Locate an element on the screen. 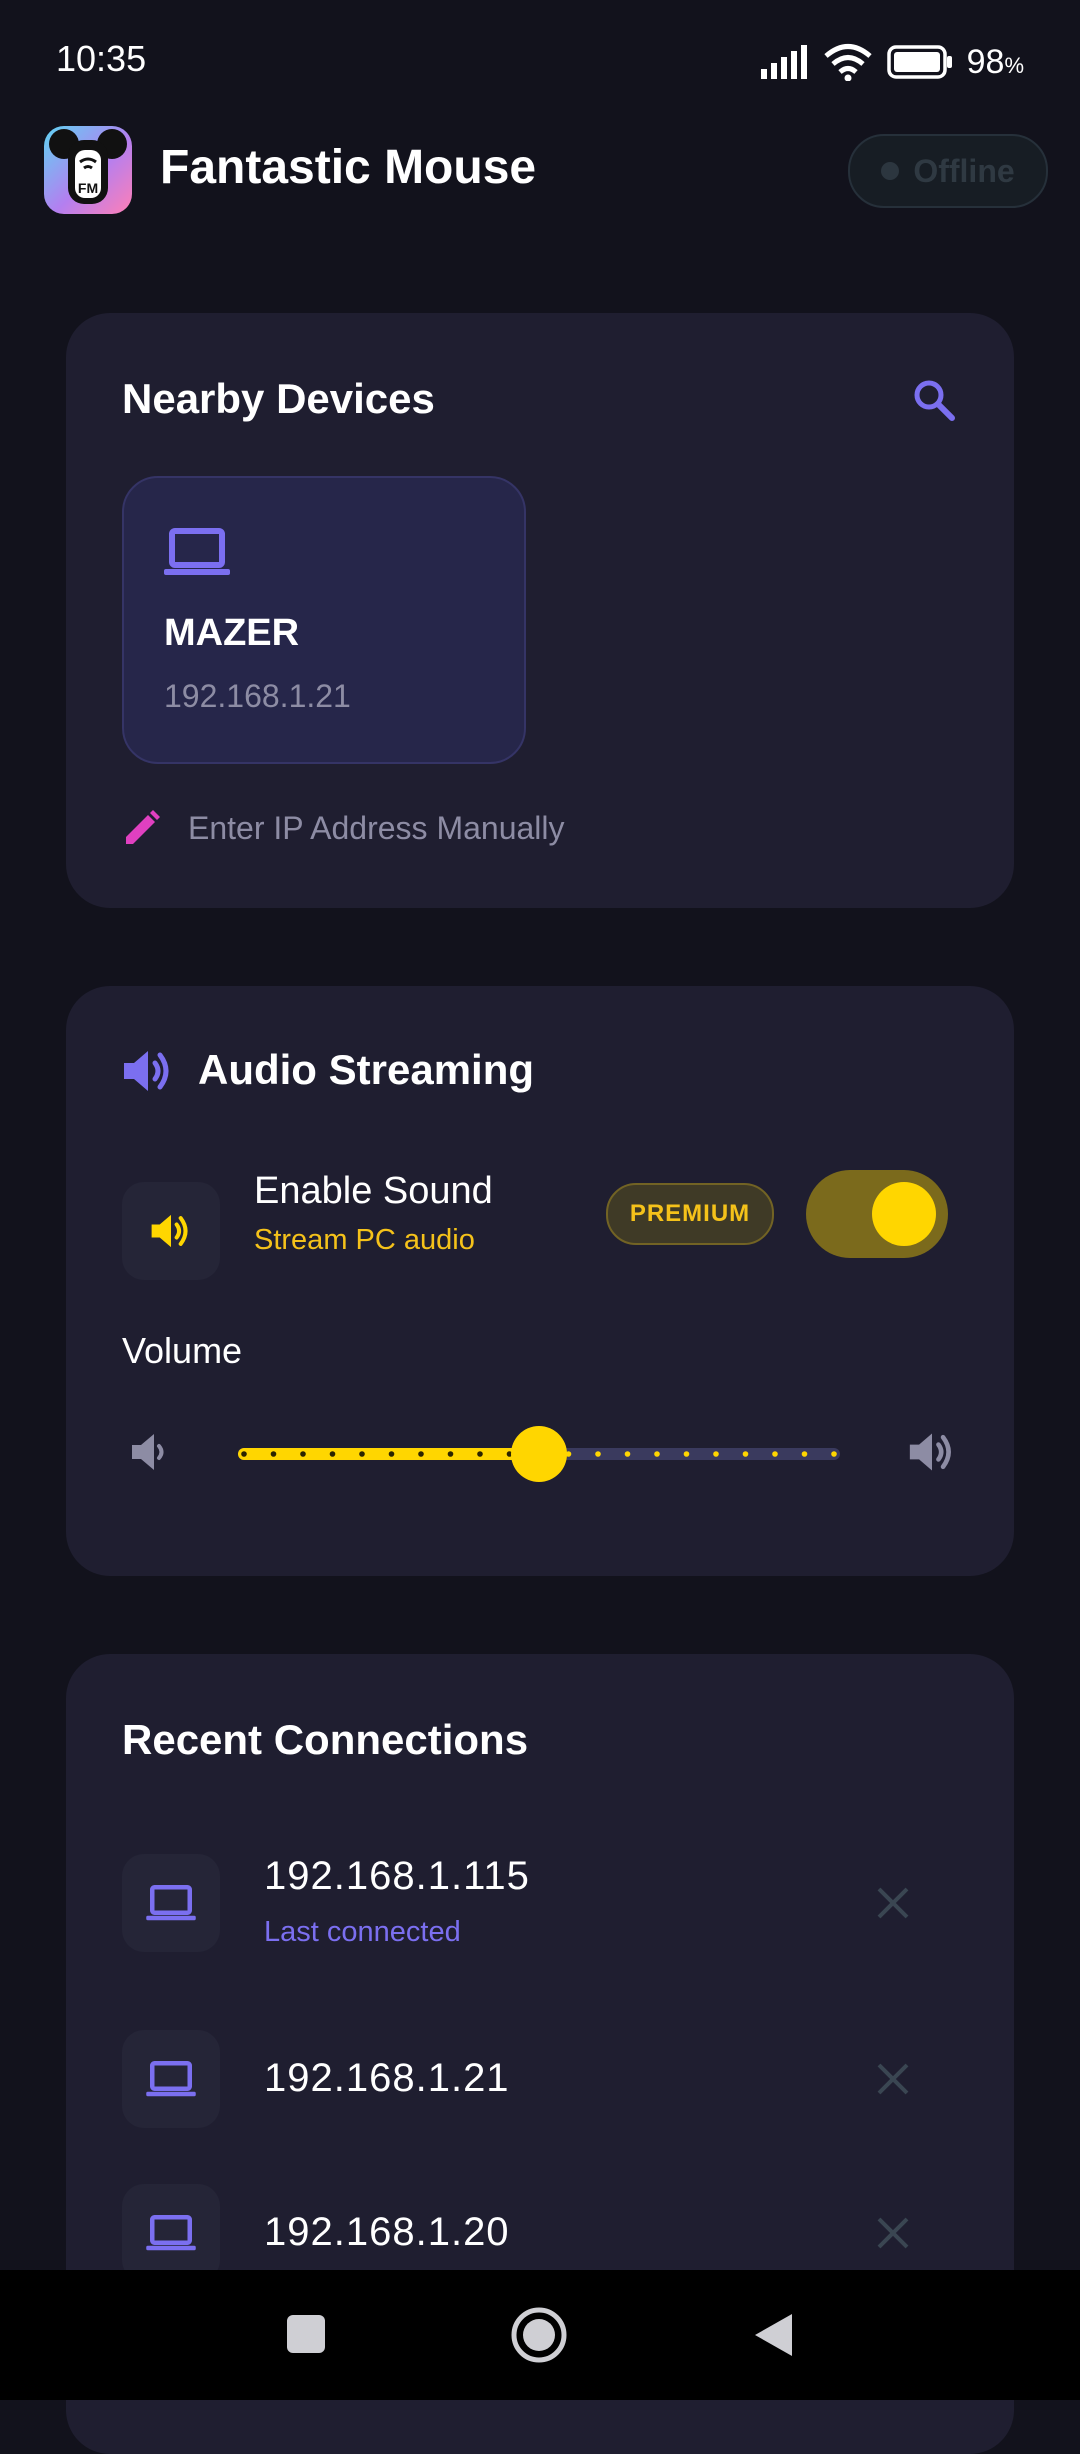 Image resolution: width=1080 pixels, height=2454 pixels. recent-ip: 192.168.1.20 is located at coordinates (387, 2232).